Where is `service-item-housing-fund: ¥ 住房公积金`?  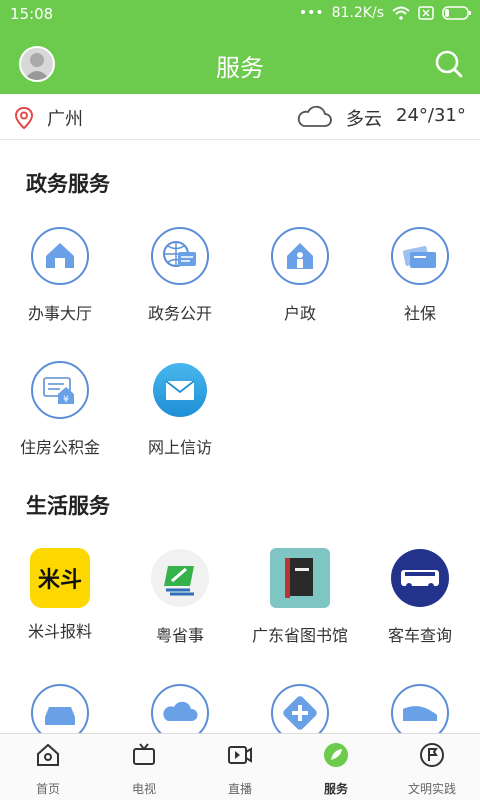
service-item-housing-fund: ¥ 住房公积金 is located at coordinates (60, 409).